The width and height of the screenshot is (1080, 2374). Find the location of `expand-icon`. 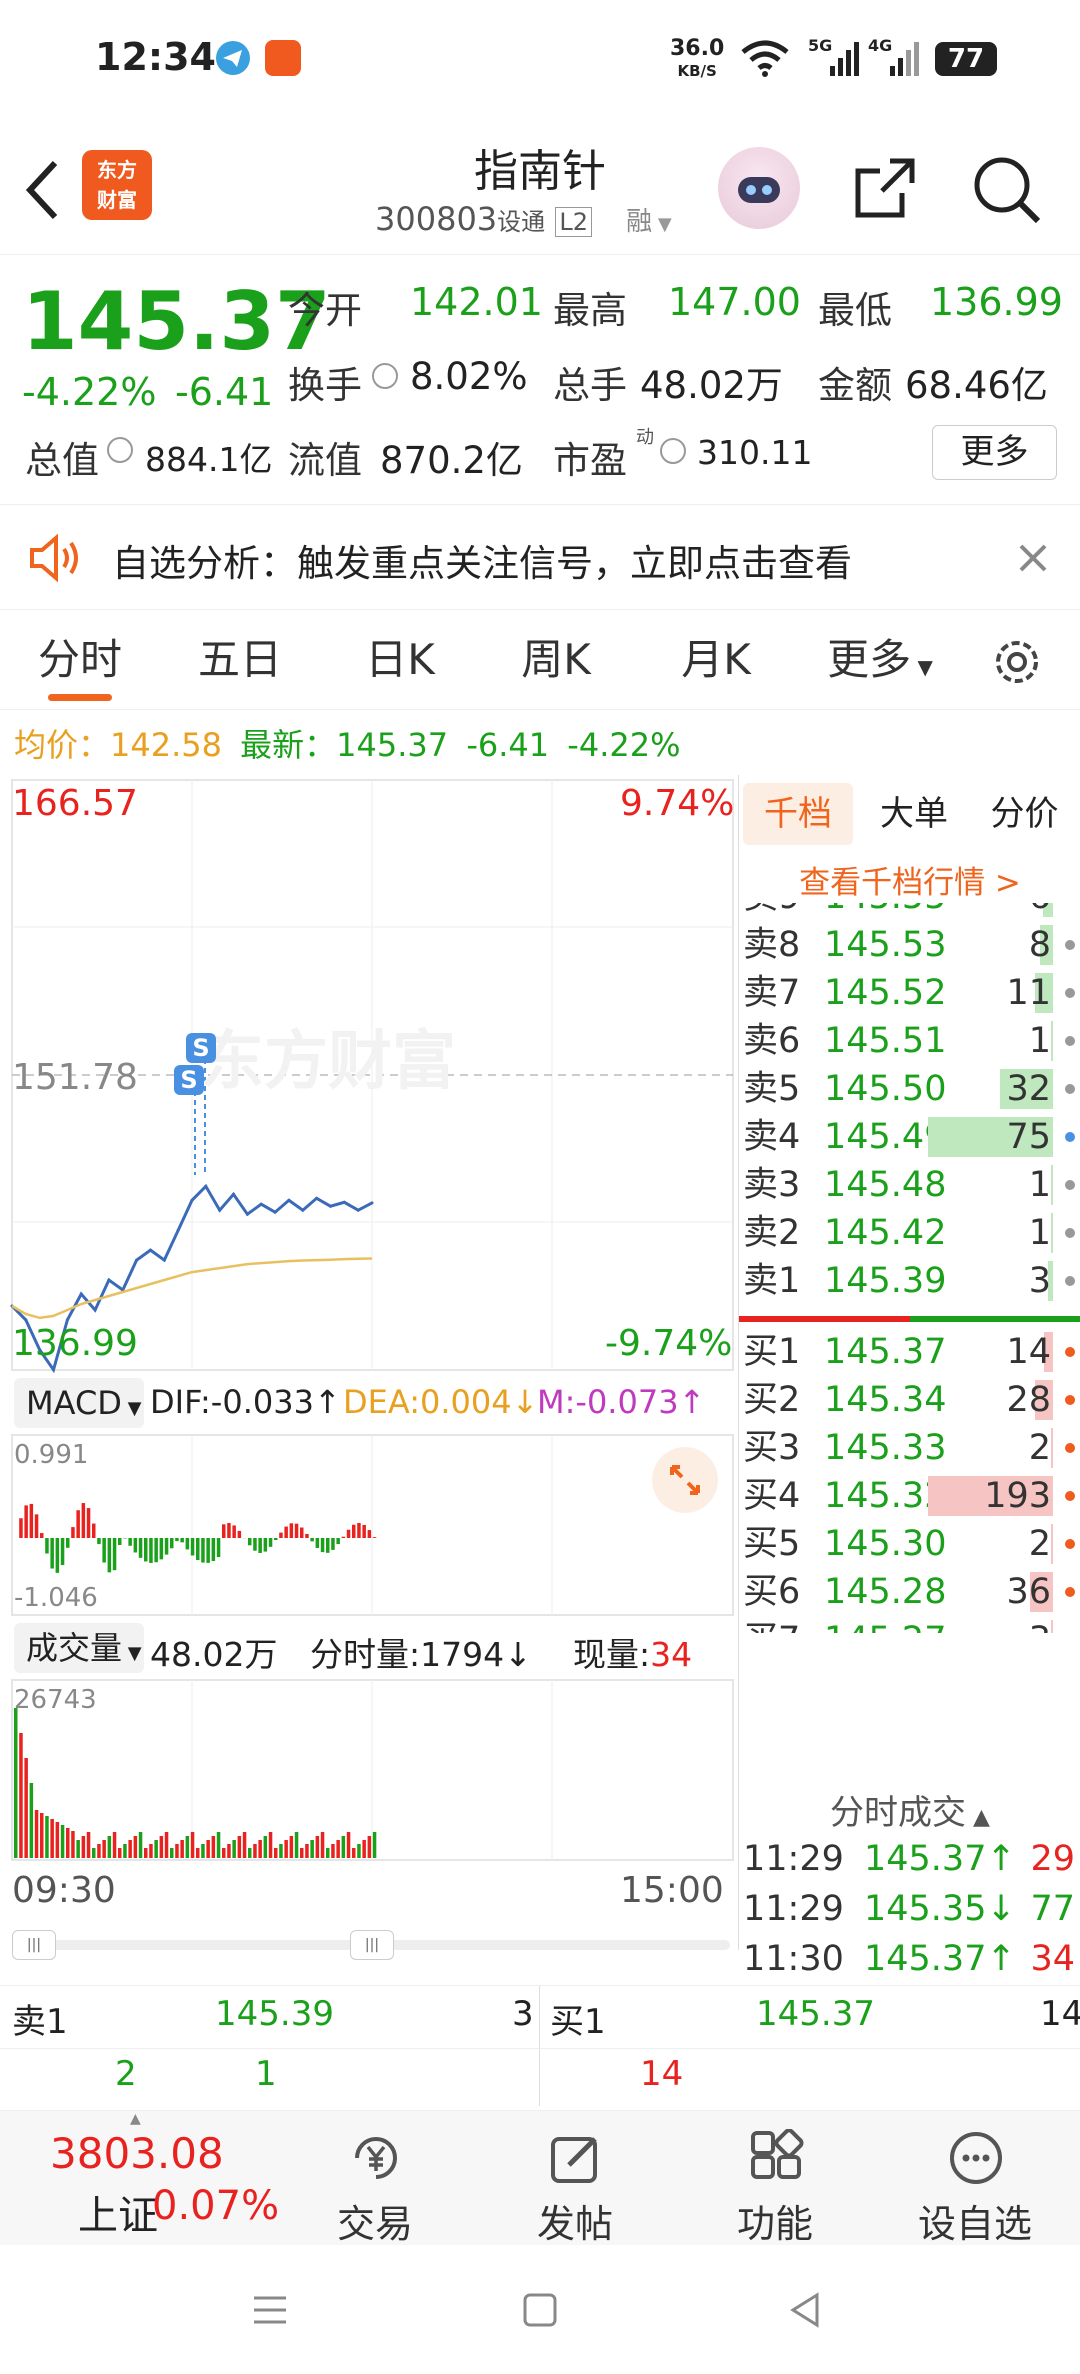

expand-icon is located at coordinates (685, 1480).